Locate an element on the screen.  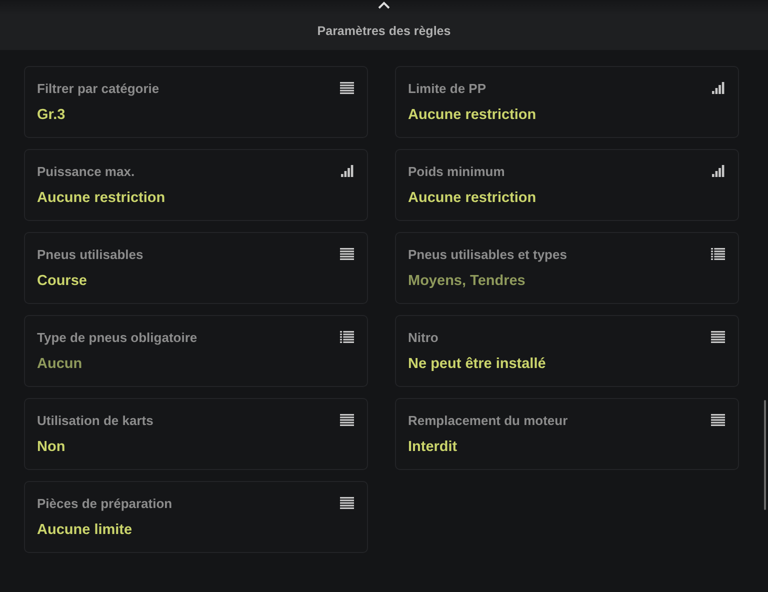
setting-card: Filtrer par catégorie Gr.3 is located at coordinates (196, 102).